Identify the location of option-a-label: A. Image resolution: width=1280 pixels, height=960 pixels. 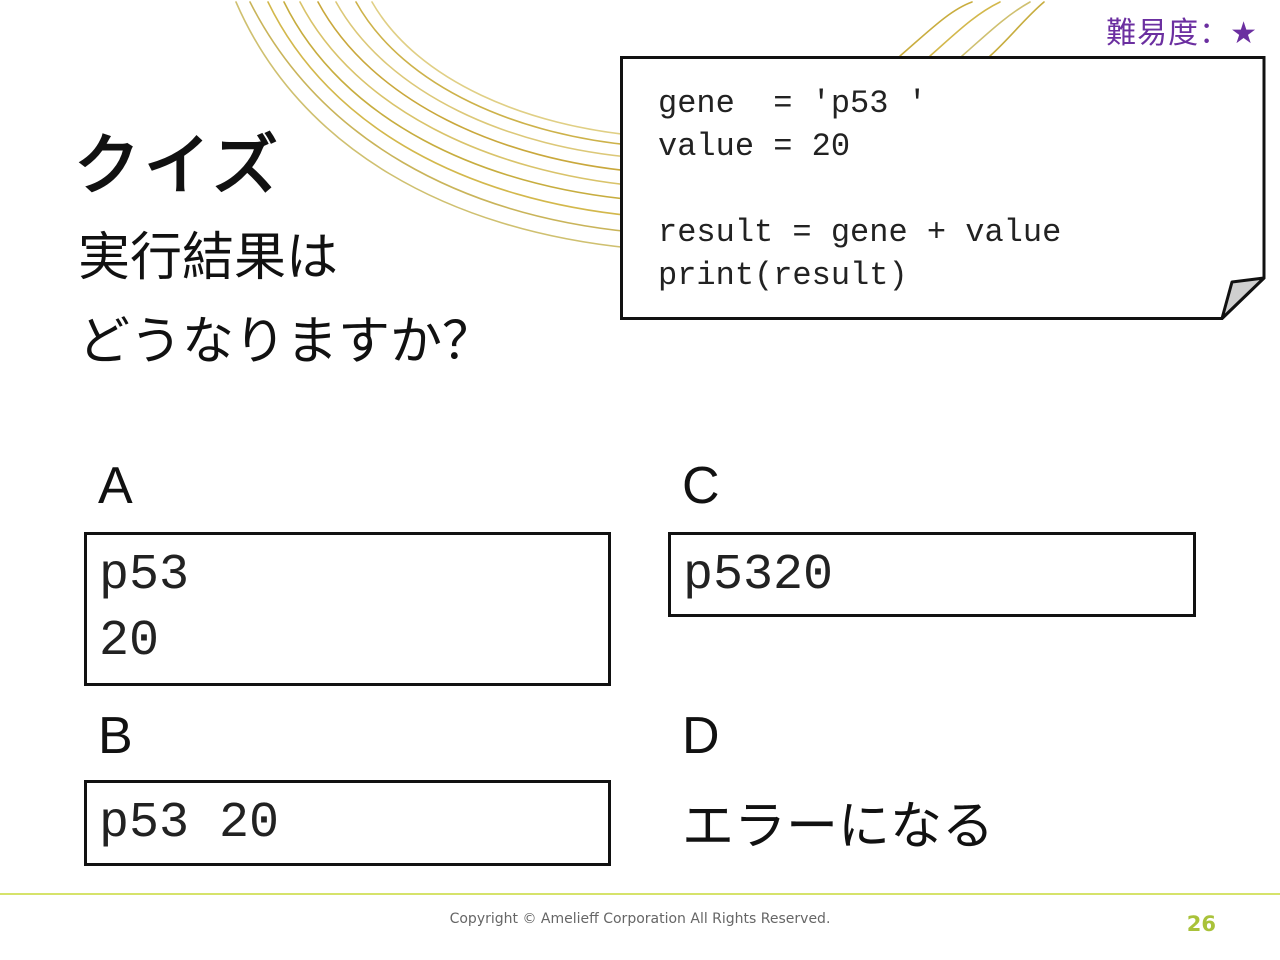
(115, 486).